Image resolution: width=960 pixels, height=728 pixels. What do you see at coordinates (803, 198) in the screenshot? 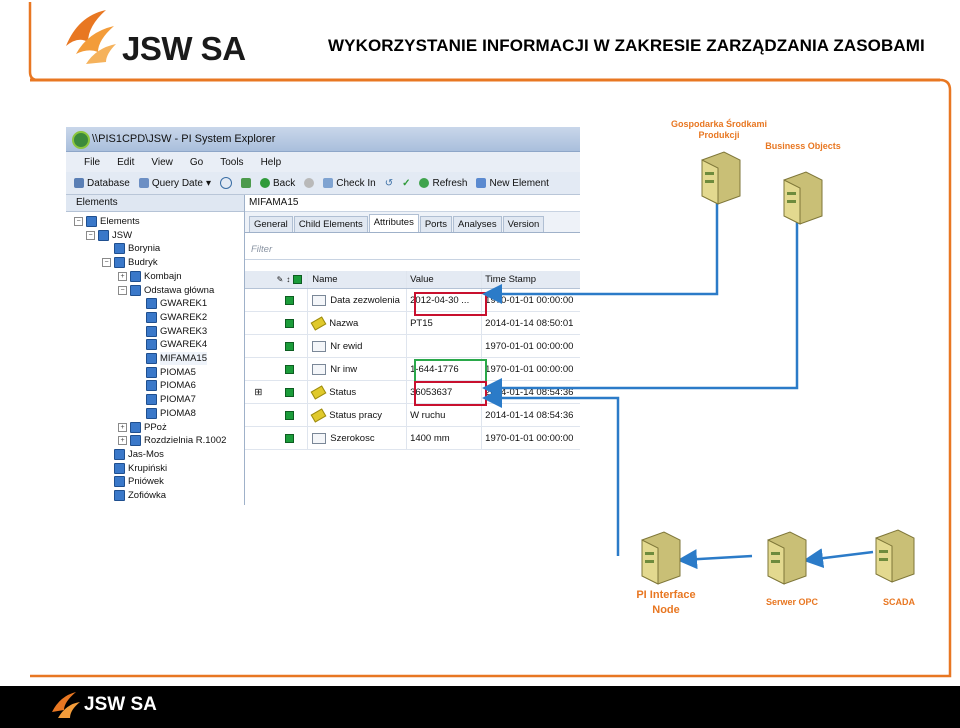
I see `server-business-objects-icon` at bounding box center [803, 198].